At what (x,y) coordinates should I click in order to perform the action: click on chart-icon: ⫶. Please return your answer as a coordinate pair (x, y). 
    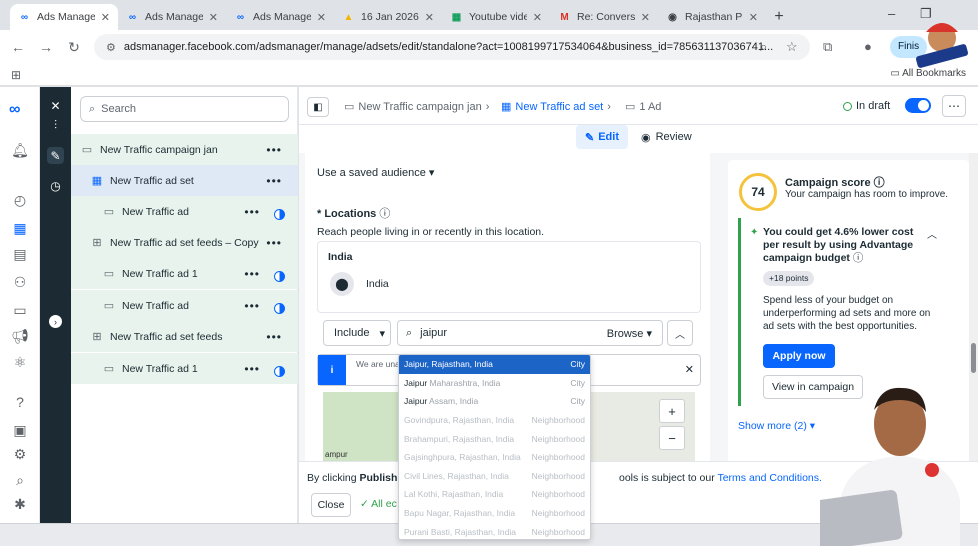
    Looking at the image, I should click on (55, 125).